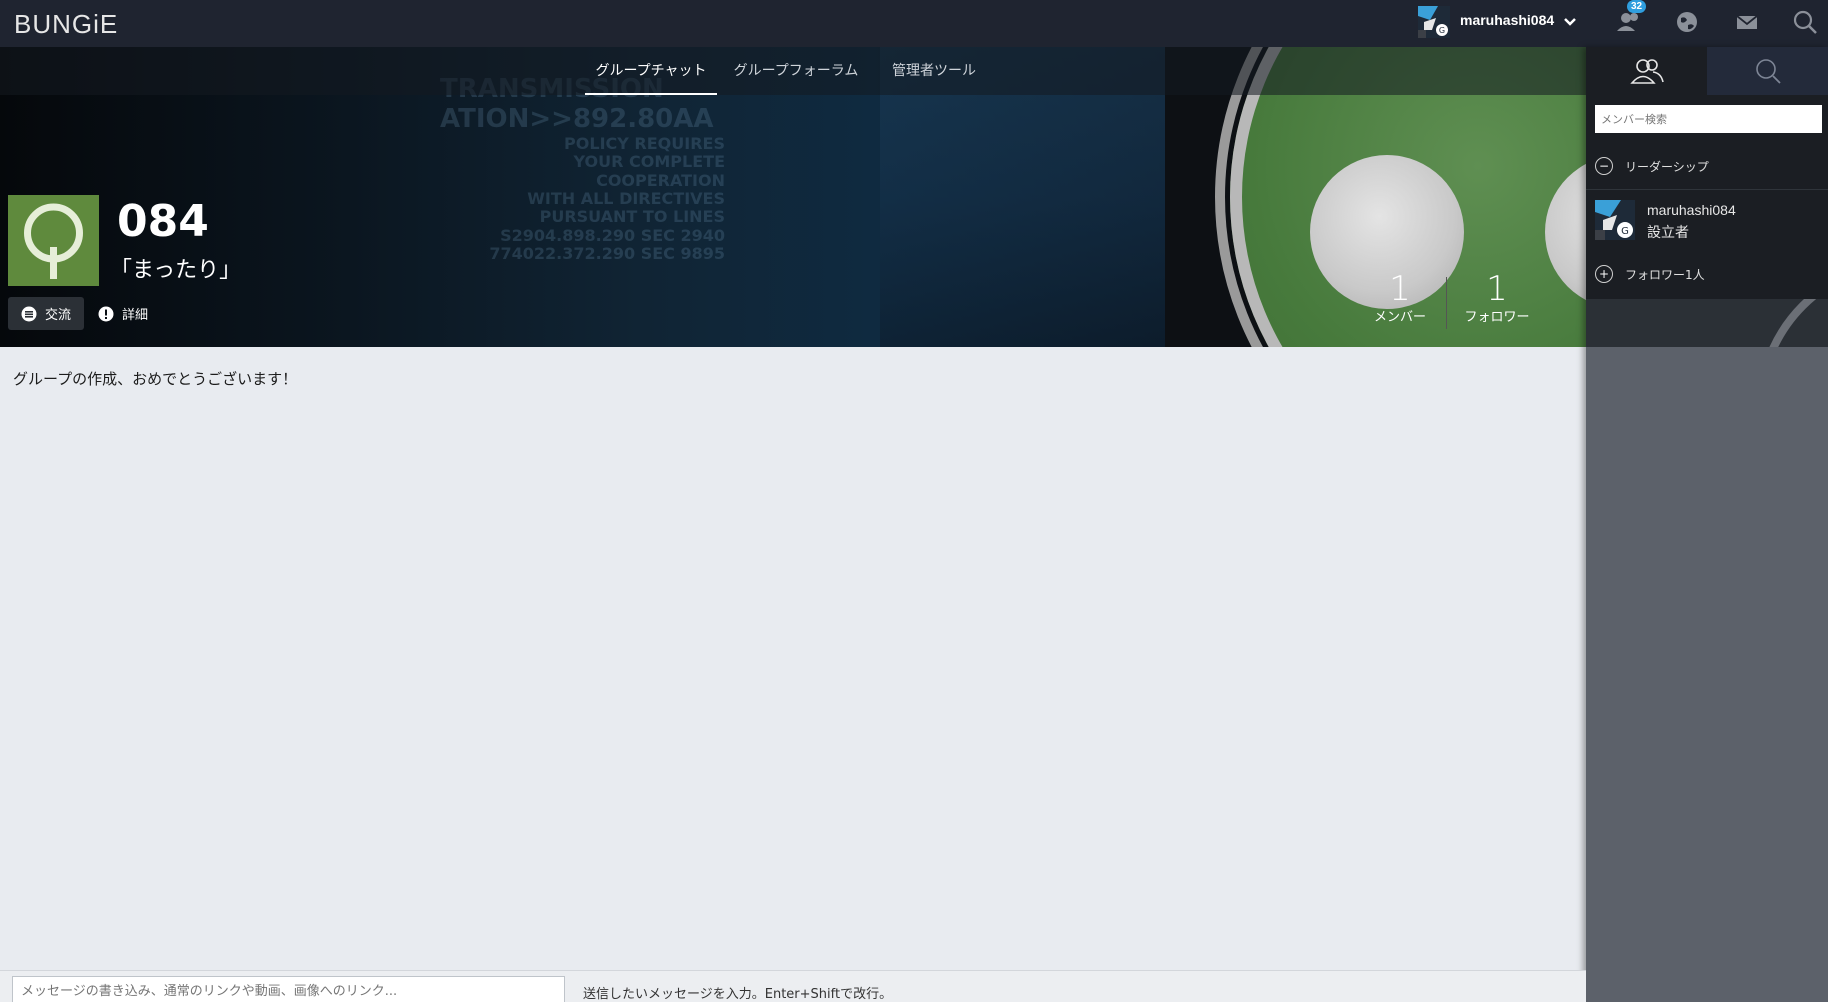  What do you see at coordinates (651, 71) in the screenshot?
I see `tab-group-chat: グループチャット` at bounding box center [651, 71].